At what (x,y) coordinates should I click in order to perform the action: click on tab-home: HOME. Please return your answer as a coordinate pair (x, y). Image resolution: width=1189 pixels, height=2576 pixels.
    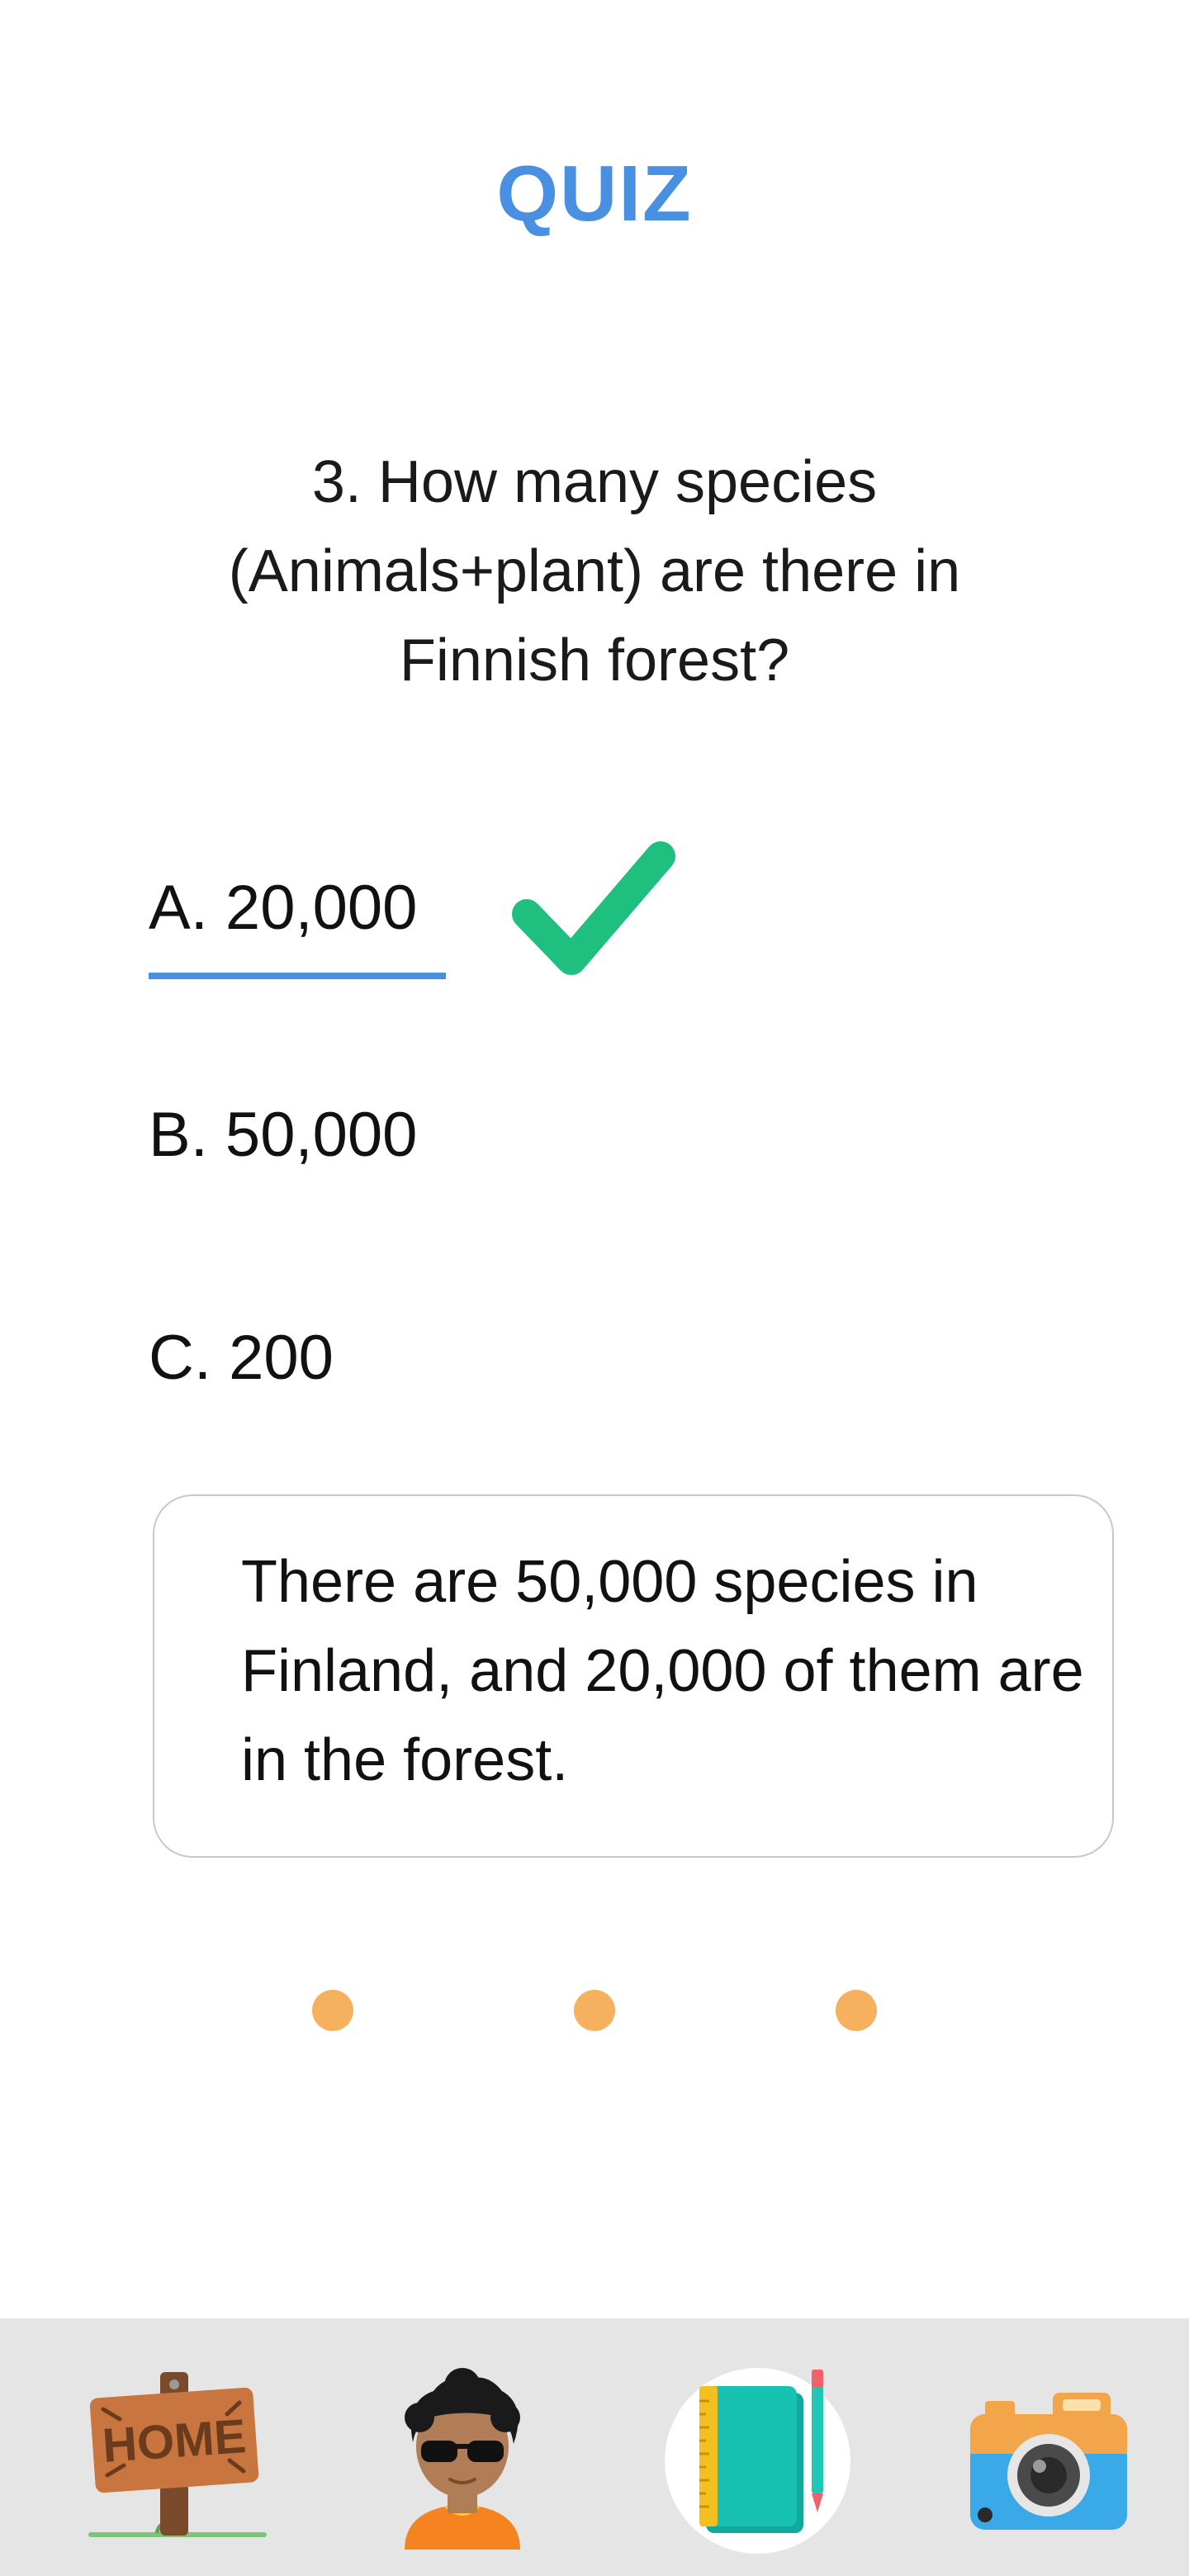
    Looking at the image, I should click on (181, 2447).